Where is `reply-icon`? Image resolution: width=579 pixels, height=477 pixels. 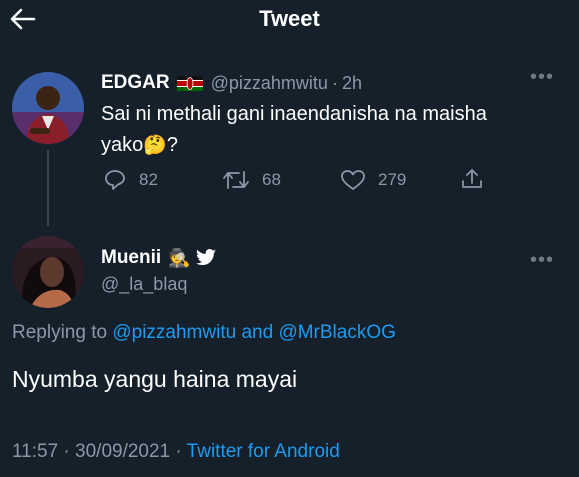
reply-icon is located at coordinates (115, 180).